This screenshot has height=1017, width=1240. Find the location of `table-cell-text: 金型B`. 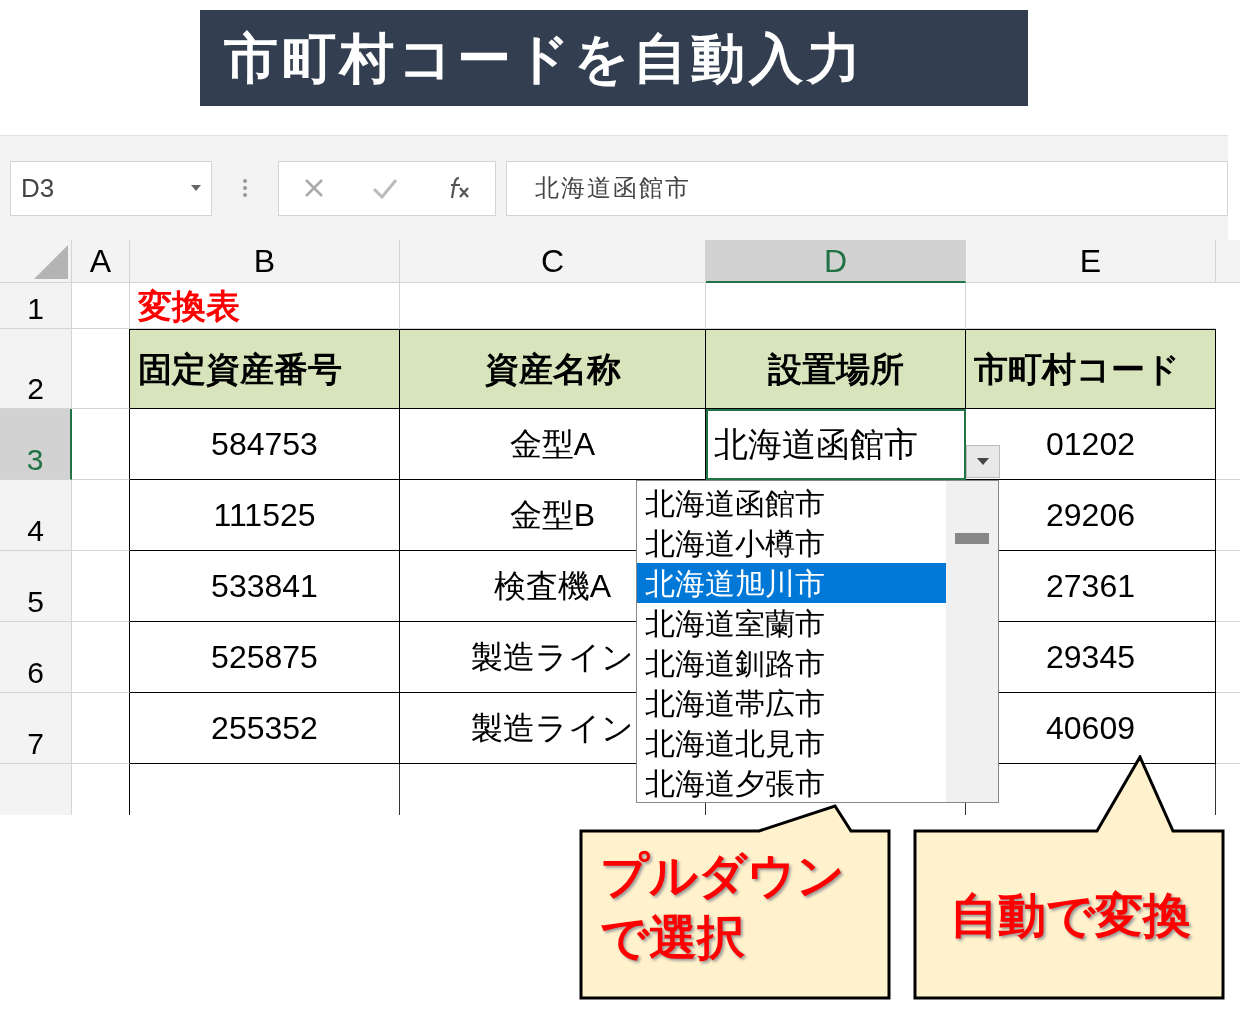

table-cell-text: 金型B is located at coordinates (552, 515).